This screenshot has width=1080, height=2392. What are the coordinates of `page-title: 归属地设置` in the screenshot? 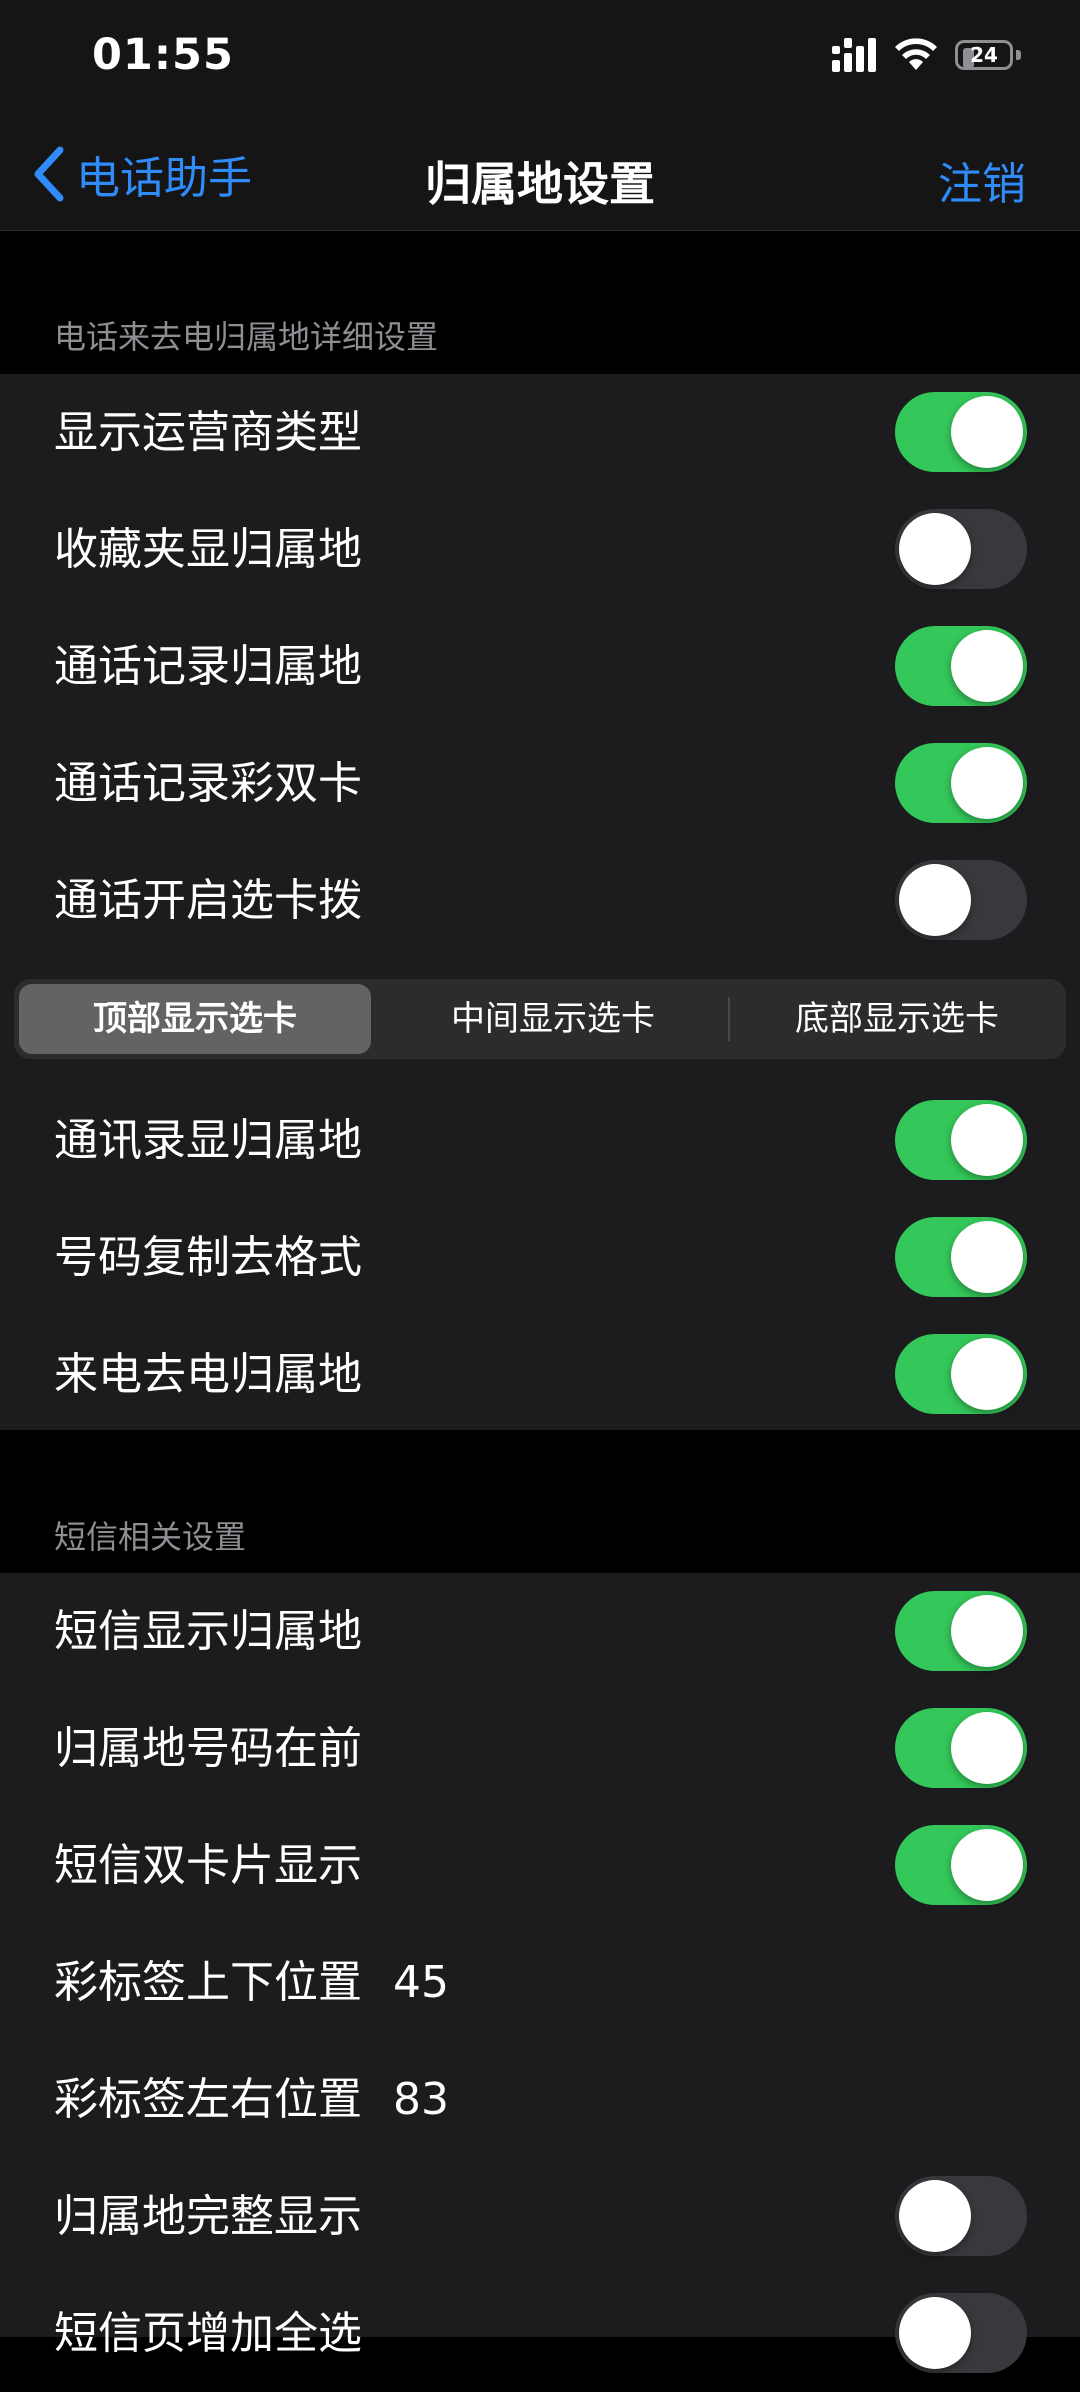 It's located at (540, 184).